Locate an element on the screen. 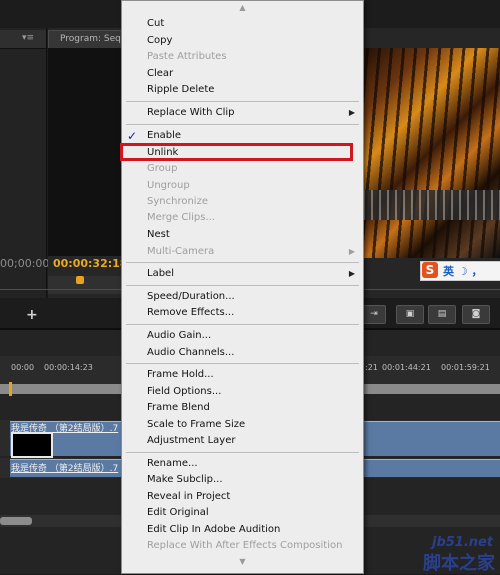  menu-item-label-submenu: Label ▶ is located at coordinates (242, 274).